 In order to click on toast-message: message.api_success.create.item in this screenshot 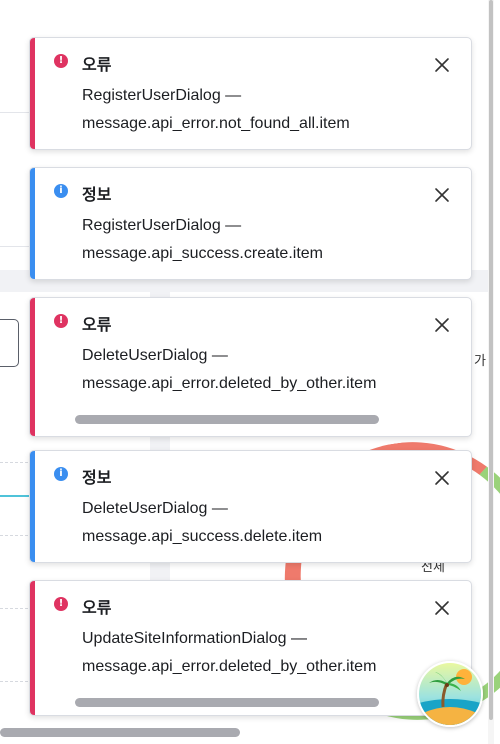, I will do `click(202, 253)`.